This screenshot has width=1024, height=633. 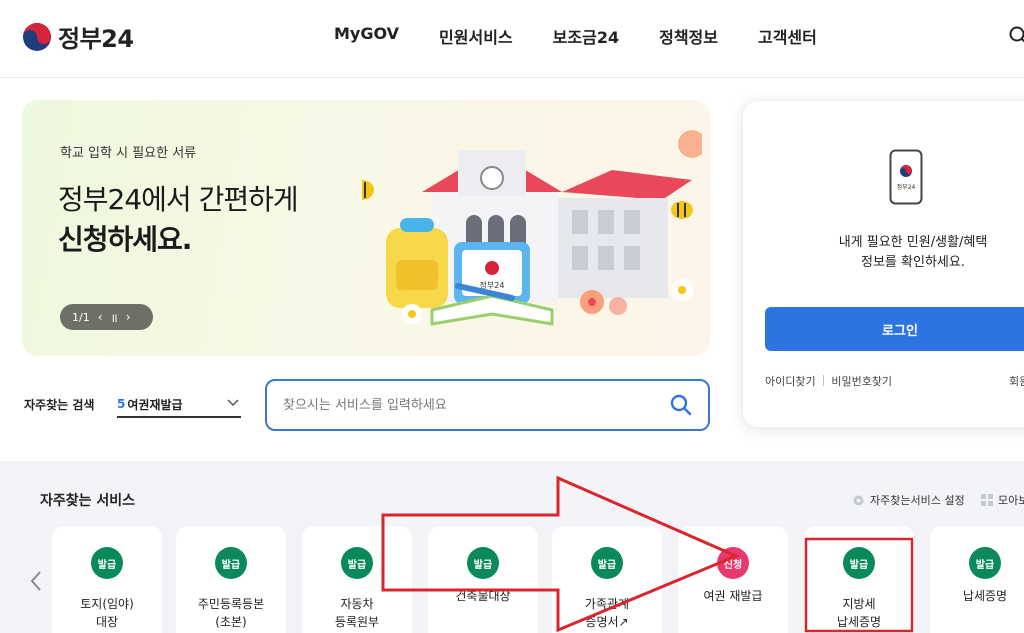 What do you see at coordinates (787, 36) in the screenshot?
I see `nav-customer-center: 고객센터` at bounding box center [787, 36].